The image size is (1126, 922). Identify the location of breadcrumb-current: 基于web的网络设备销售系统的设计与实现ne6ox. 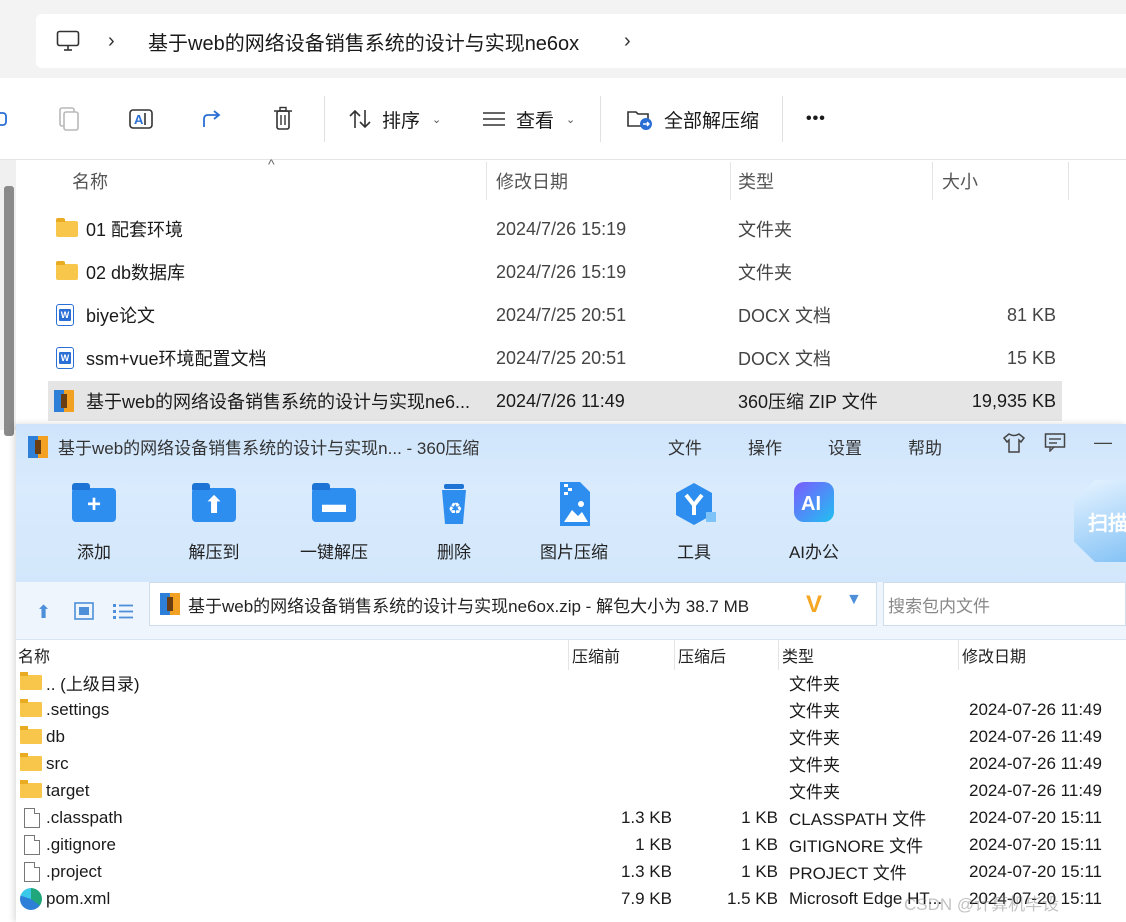
(363, 41).